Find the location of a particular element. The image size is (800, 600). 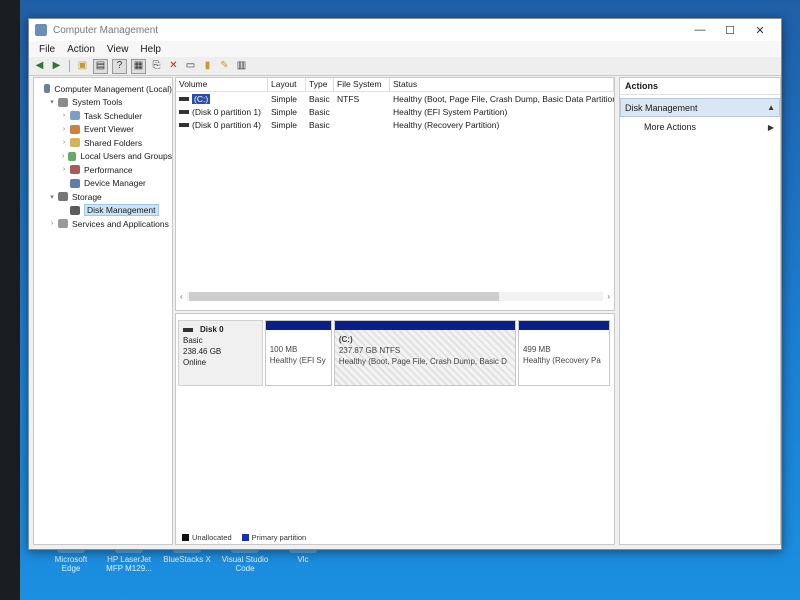

back-arrow-icon: ◀ is located at coordinates (39, 66).